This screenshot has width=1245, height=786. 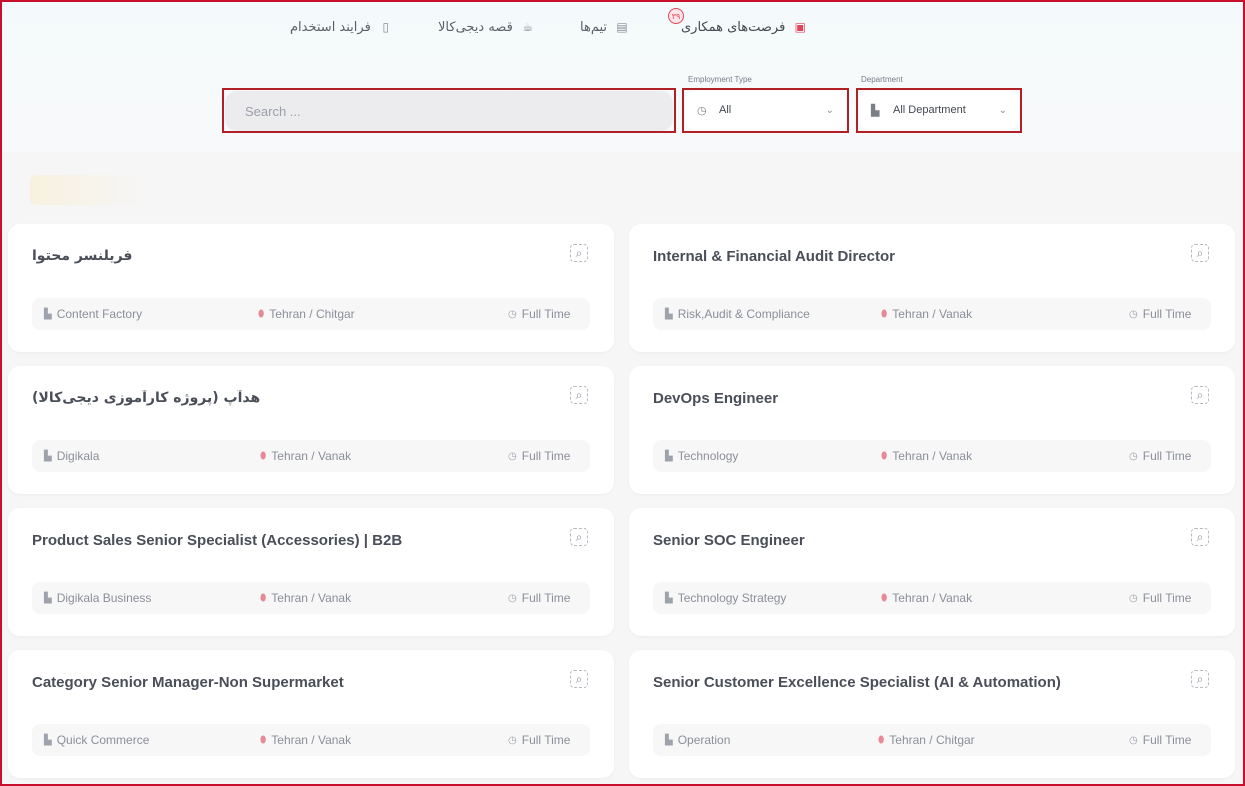 What do you see at coordinates (594, 27) in the screenshot?
I see `nav-item-label: تیم‌ها` at bounding box center [594, 27].